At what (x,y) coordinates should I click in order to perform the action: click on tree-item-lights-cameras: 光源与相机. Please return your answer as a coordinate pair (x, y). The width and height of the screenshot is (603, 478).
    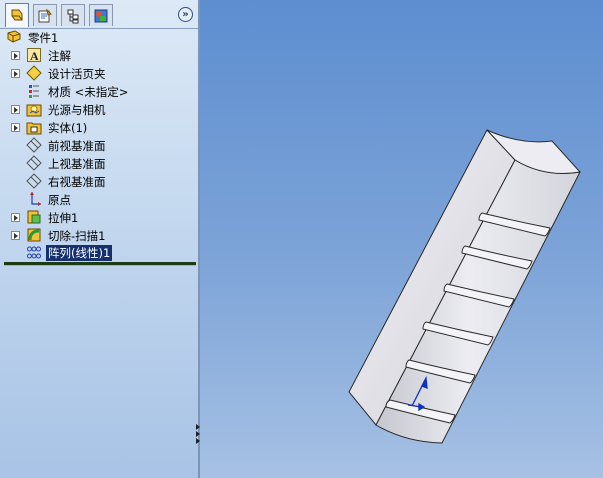
    Looking at the image, I should click on (99, 109).